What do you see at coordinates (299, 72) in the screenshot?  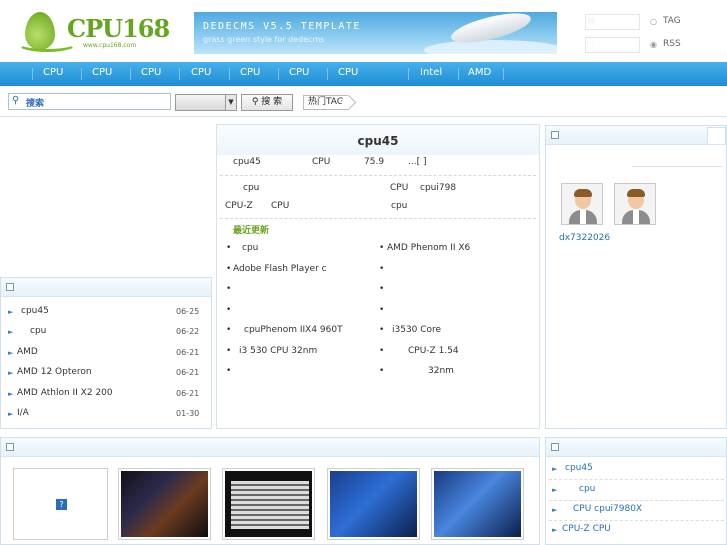 I see `nav-item-cpu-6: CPU` at bounding box center [299, 72].